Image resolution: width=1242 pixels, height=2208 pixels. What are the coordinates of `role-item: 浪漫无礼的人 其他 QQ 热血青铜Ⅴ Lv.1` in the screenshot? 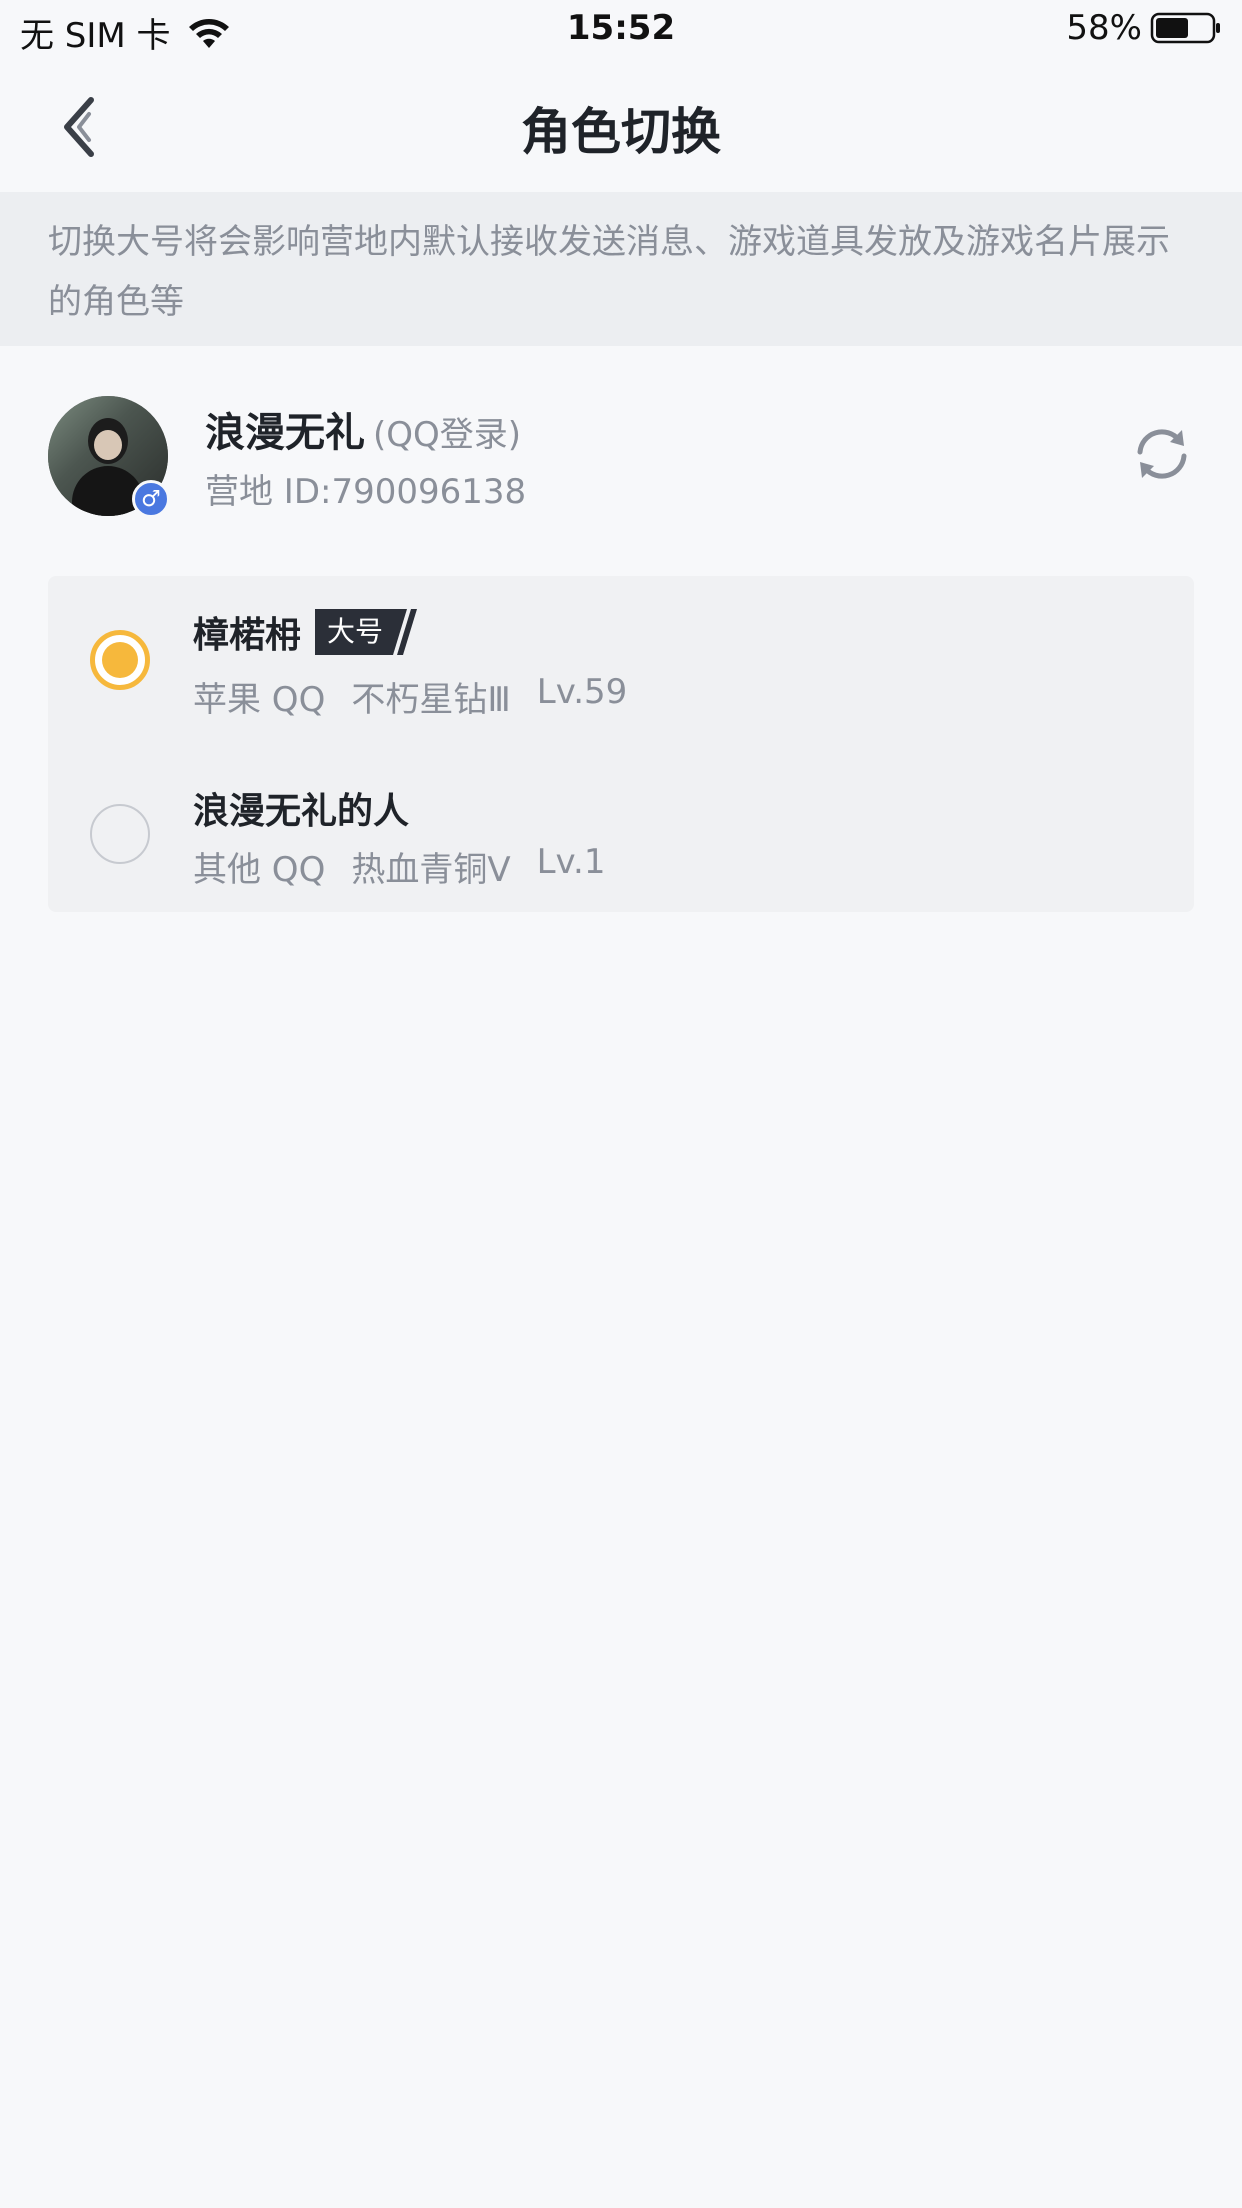 It's located at (621, 828).